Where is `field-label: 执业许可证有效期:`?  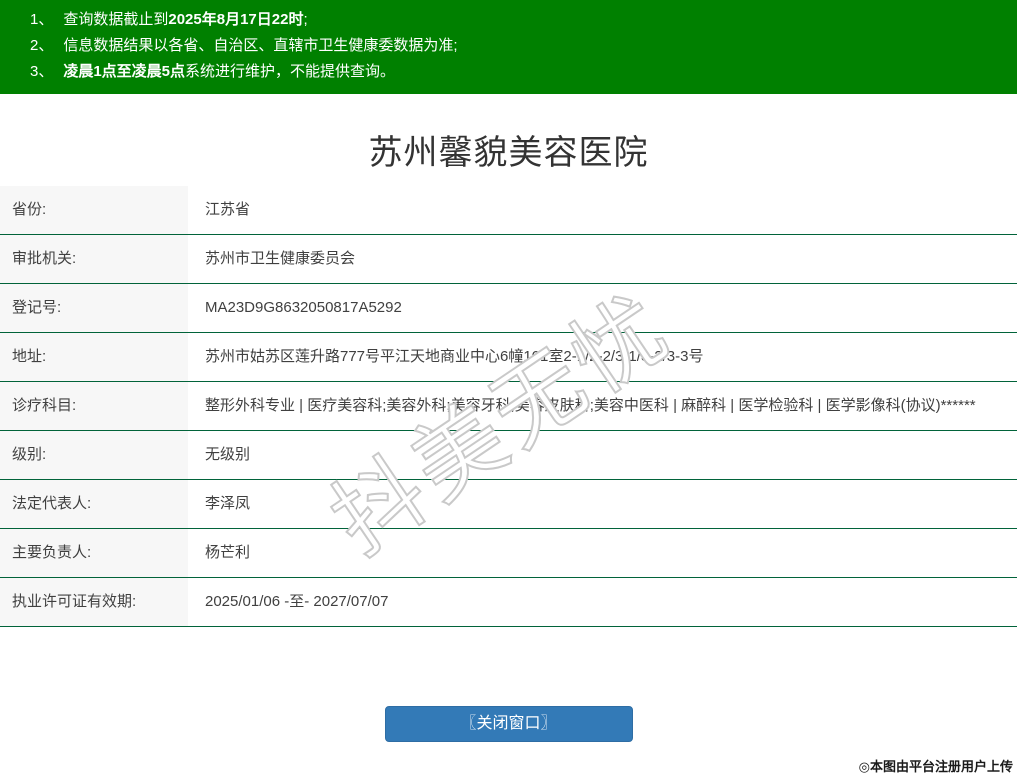 field-label: 执业许可证有效期: is located at coordinates (94, 602).